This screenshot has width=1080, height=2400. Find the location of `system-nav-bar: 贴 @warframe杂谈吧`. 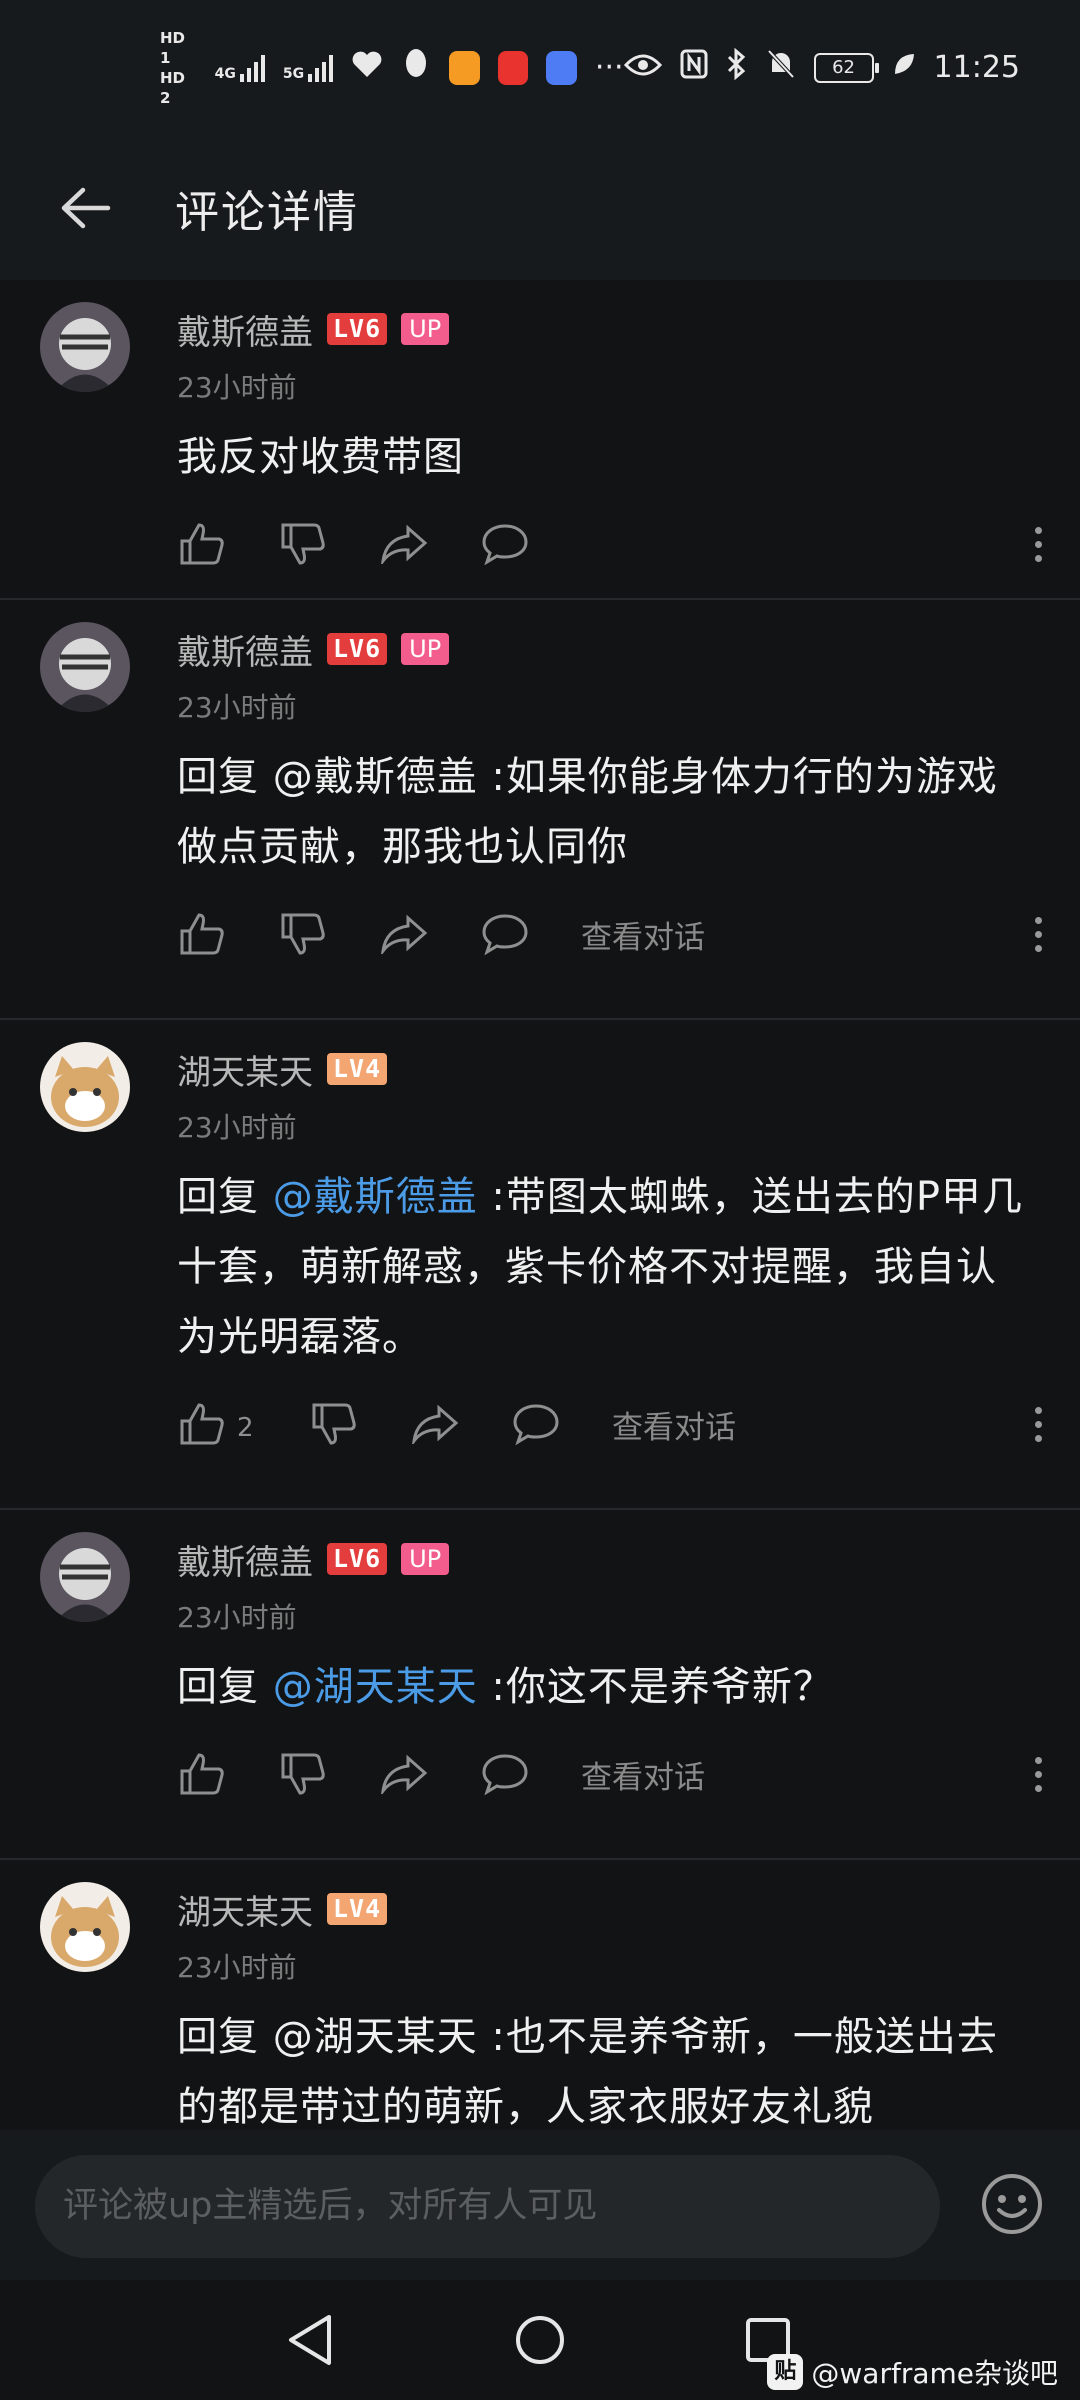

system-nav-bar: 贴 @warframe杂谈吧 is located at coordinates (540, 2340).